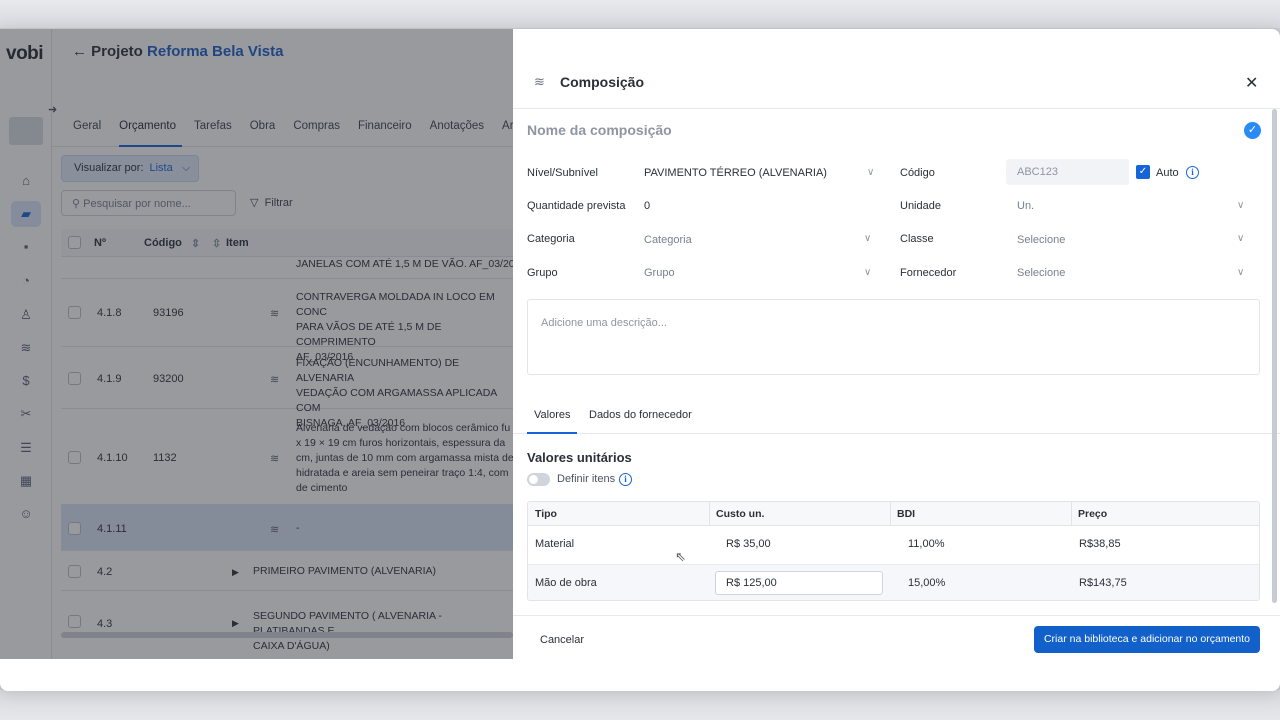 The width and height of the screenshot is (1280, 720). I want to click on unit-values-title: Valores unitários, so click(579, 457).